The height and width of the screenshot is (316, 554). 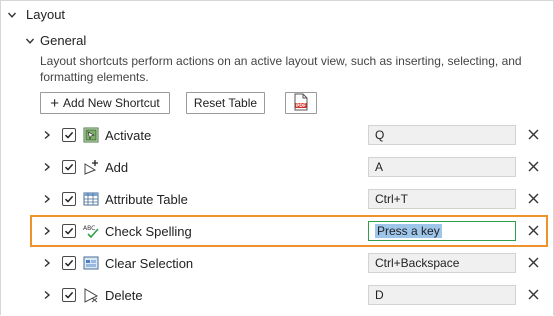 What do you see at coordinates (55, 103) in the screenshot?
I see `plus-icon: +` at bounding box center [55, 103].